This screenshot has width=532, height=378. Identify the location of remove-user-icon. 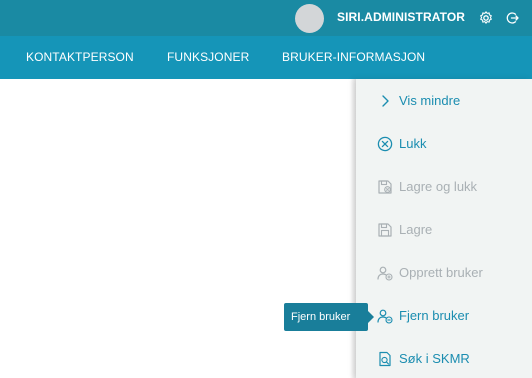
(385, 316).